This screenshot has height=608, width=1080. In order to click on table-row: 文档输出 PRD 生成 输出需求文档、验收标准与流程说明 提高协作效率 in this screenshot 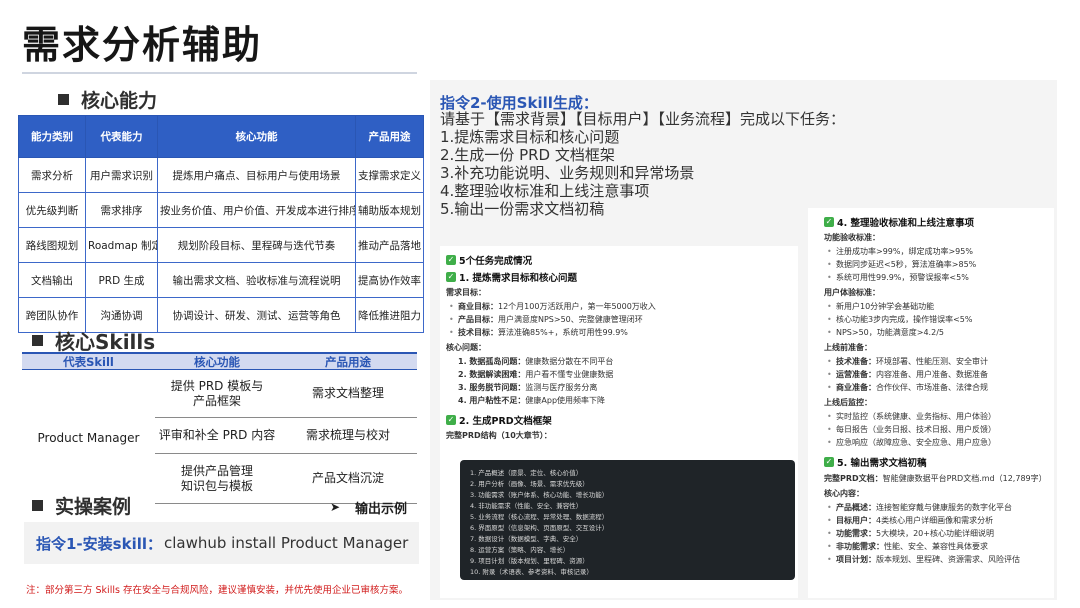, I will do `click(221, 280)`.